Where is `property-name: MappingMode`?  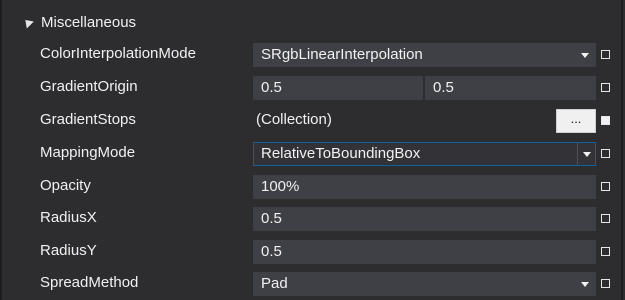 property-name: MappingMode is located at coordinates (88, 152).